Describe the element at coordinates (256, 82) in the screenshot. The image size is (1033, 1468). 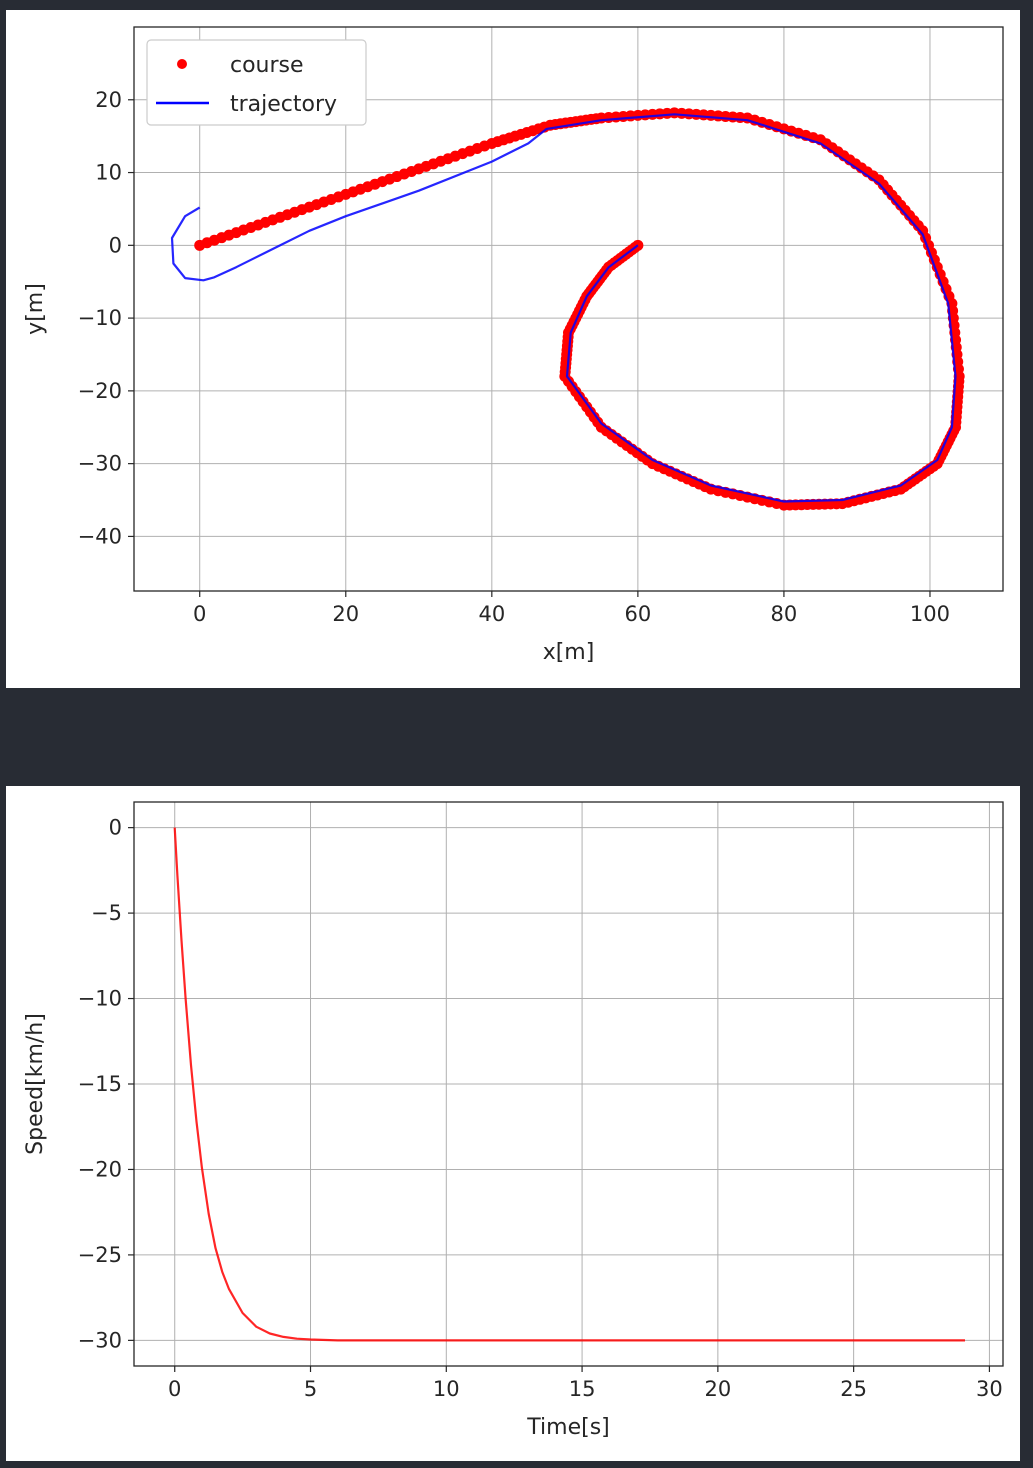
I see `legend: course trajectory` at that location.